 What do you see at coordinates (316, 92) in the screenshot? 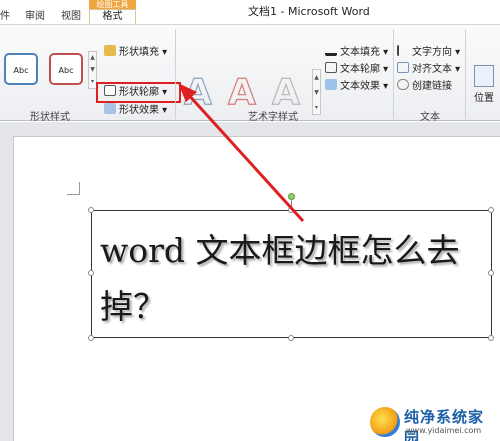
I see `wordart-styles-scroll: ▲ ▼ ▾` at bounding box center [316, 92].